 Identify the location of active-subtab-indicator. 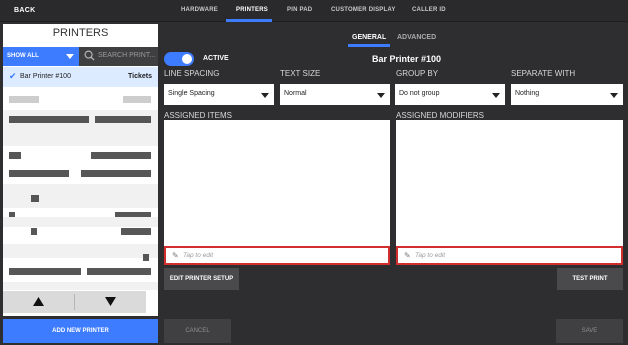
(369, 45).